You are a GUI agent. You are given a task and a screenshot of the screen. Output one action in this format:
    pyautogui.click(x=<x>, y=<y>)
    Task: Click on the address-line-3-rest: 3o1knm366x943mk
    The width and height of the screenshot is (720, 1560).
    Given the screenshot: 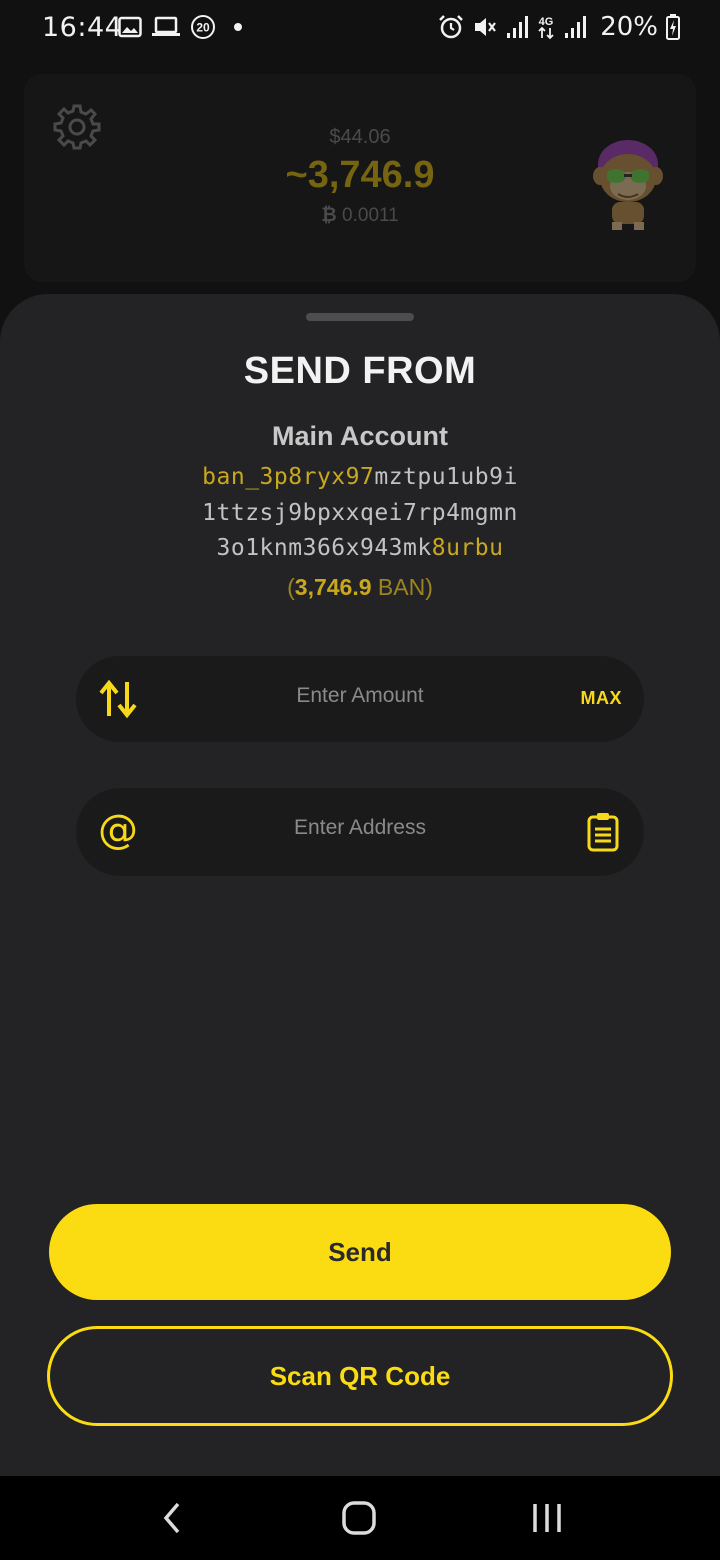 What is the action you would take?
    pyautogui.click(x=324, y=548)
    